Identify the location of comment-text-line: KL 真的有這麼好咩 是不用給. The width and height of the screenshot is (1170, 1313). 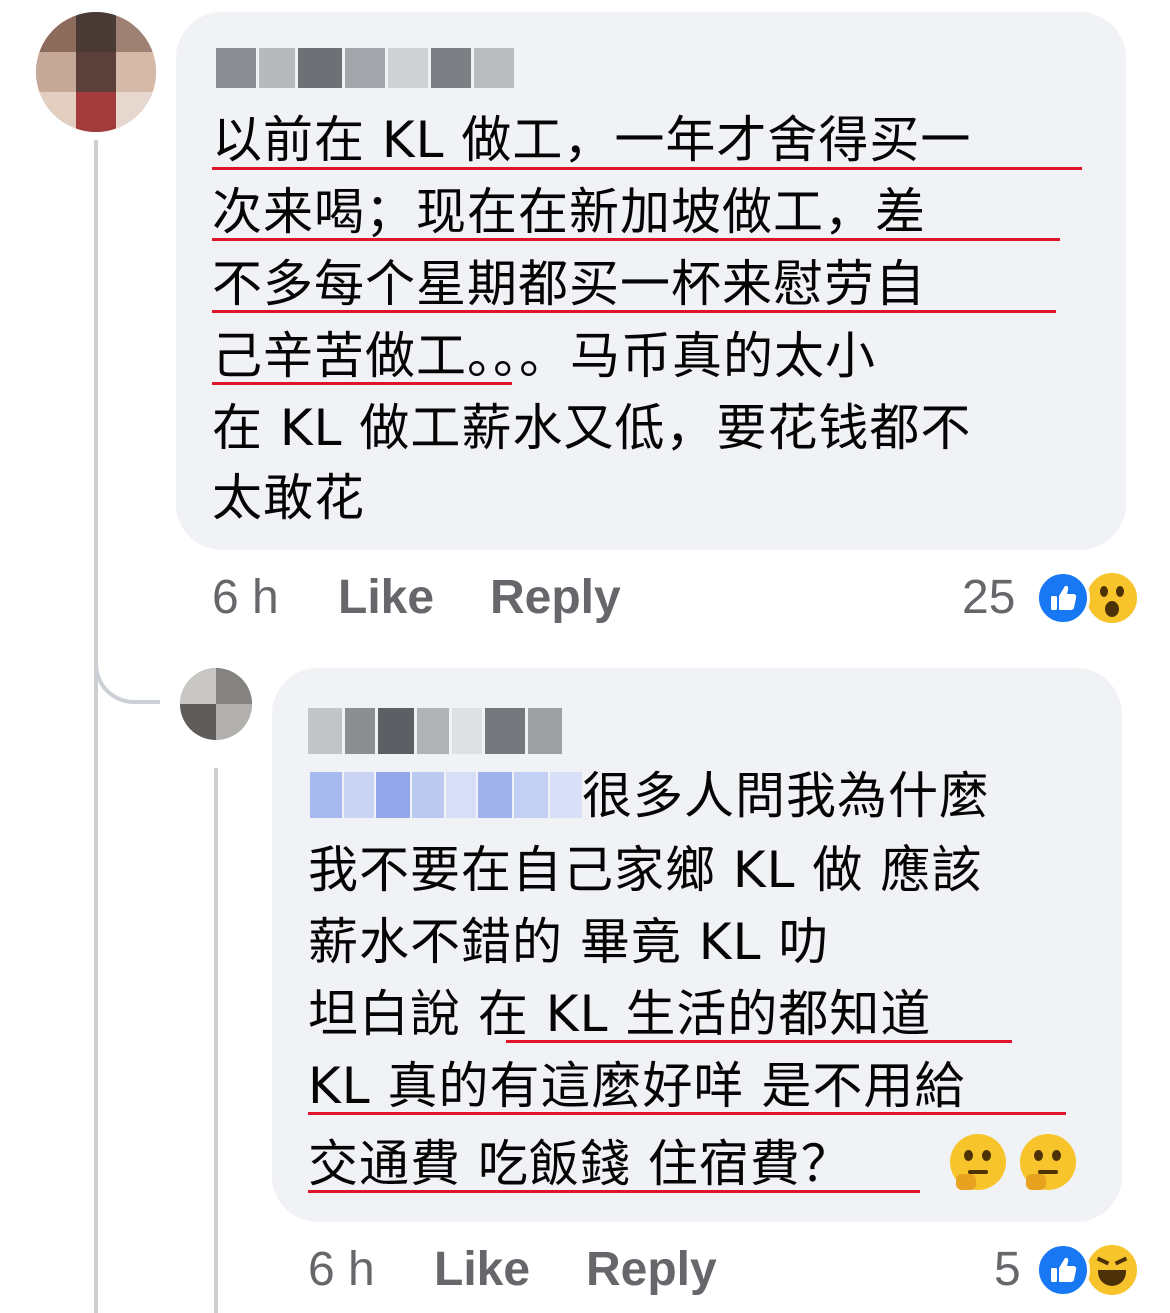
(637, 1086).